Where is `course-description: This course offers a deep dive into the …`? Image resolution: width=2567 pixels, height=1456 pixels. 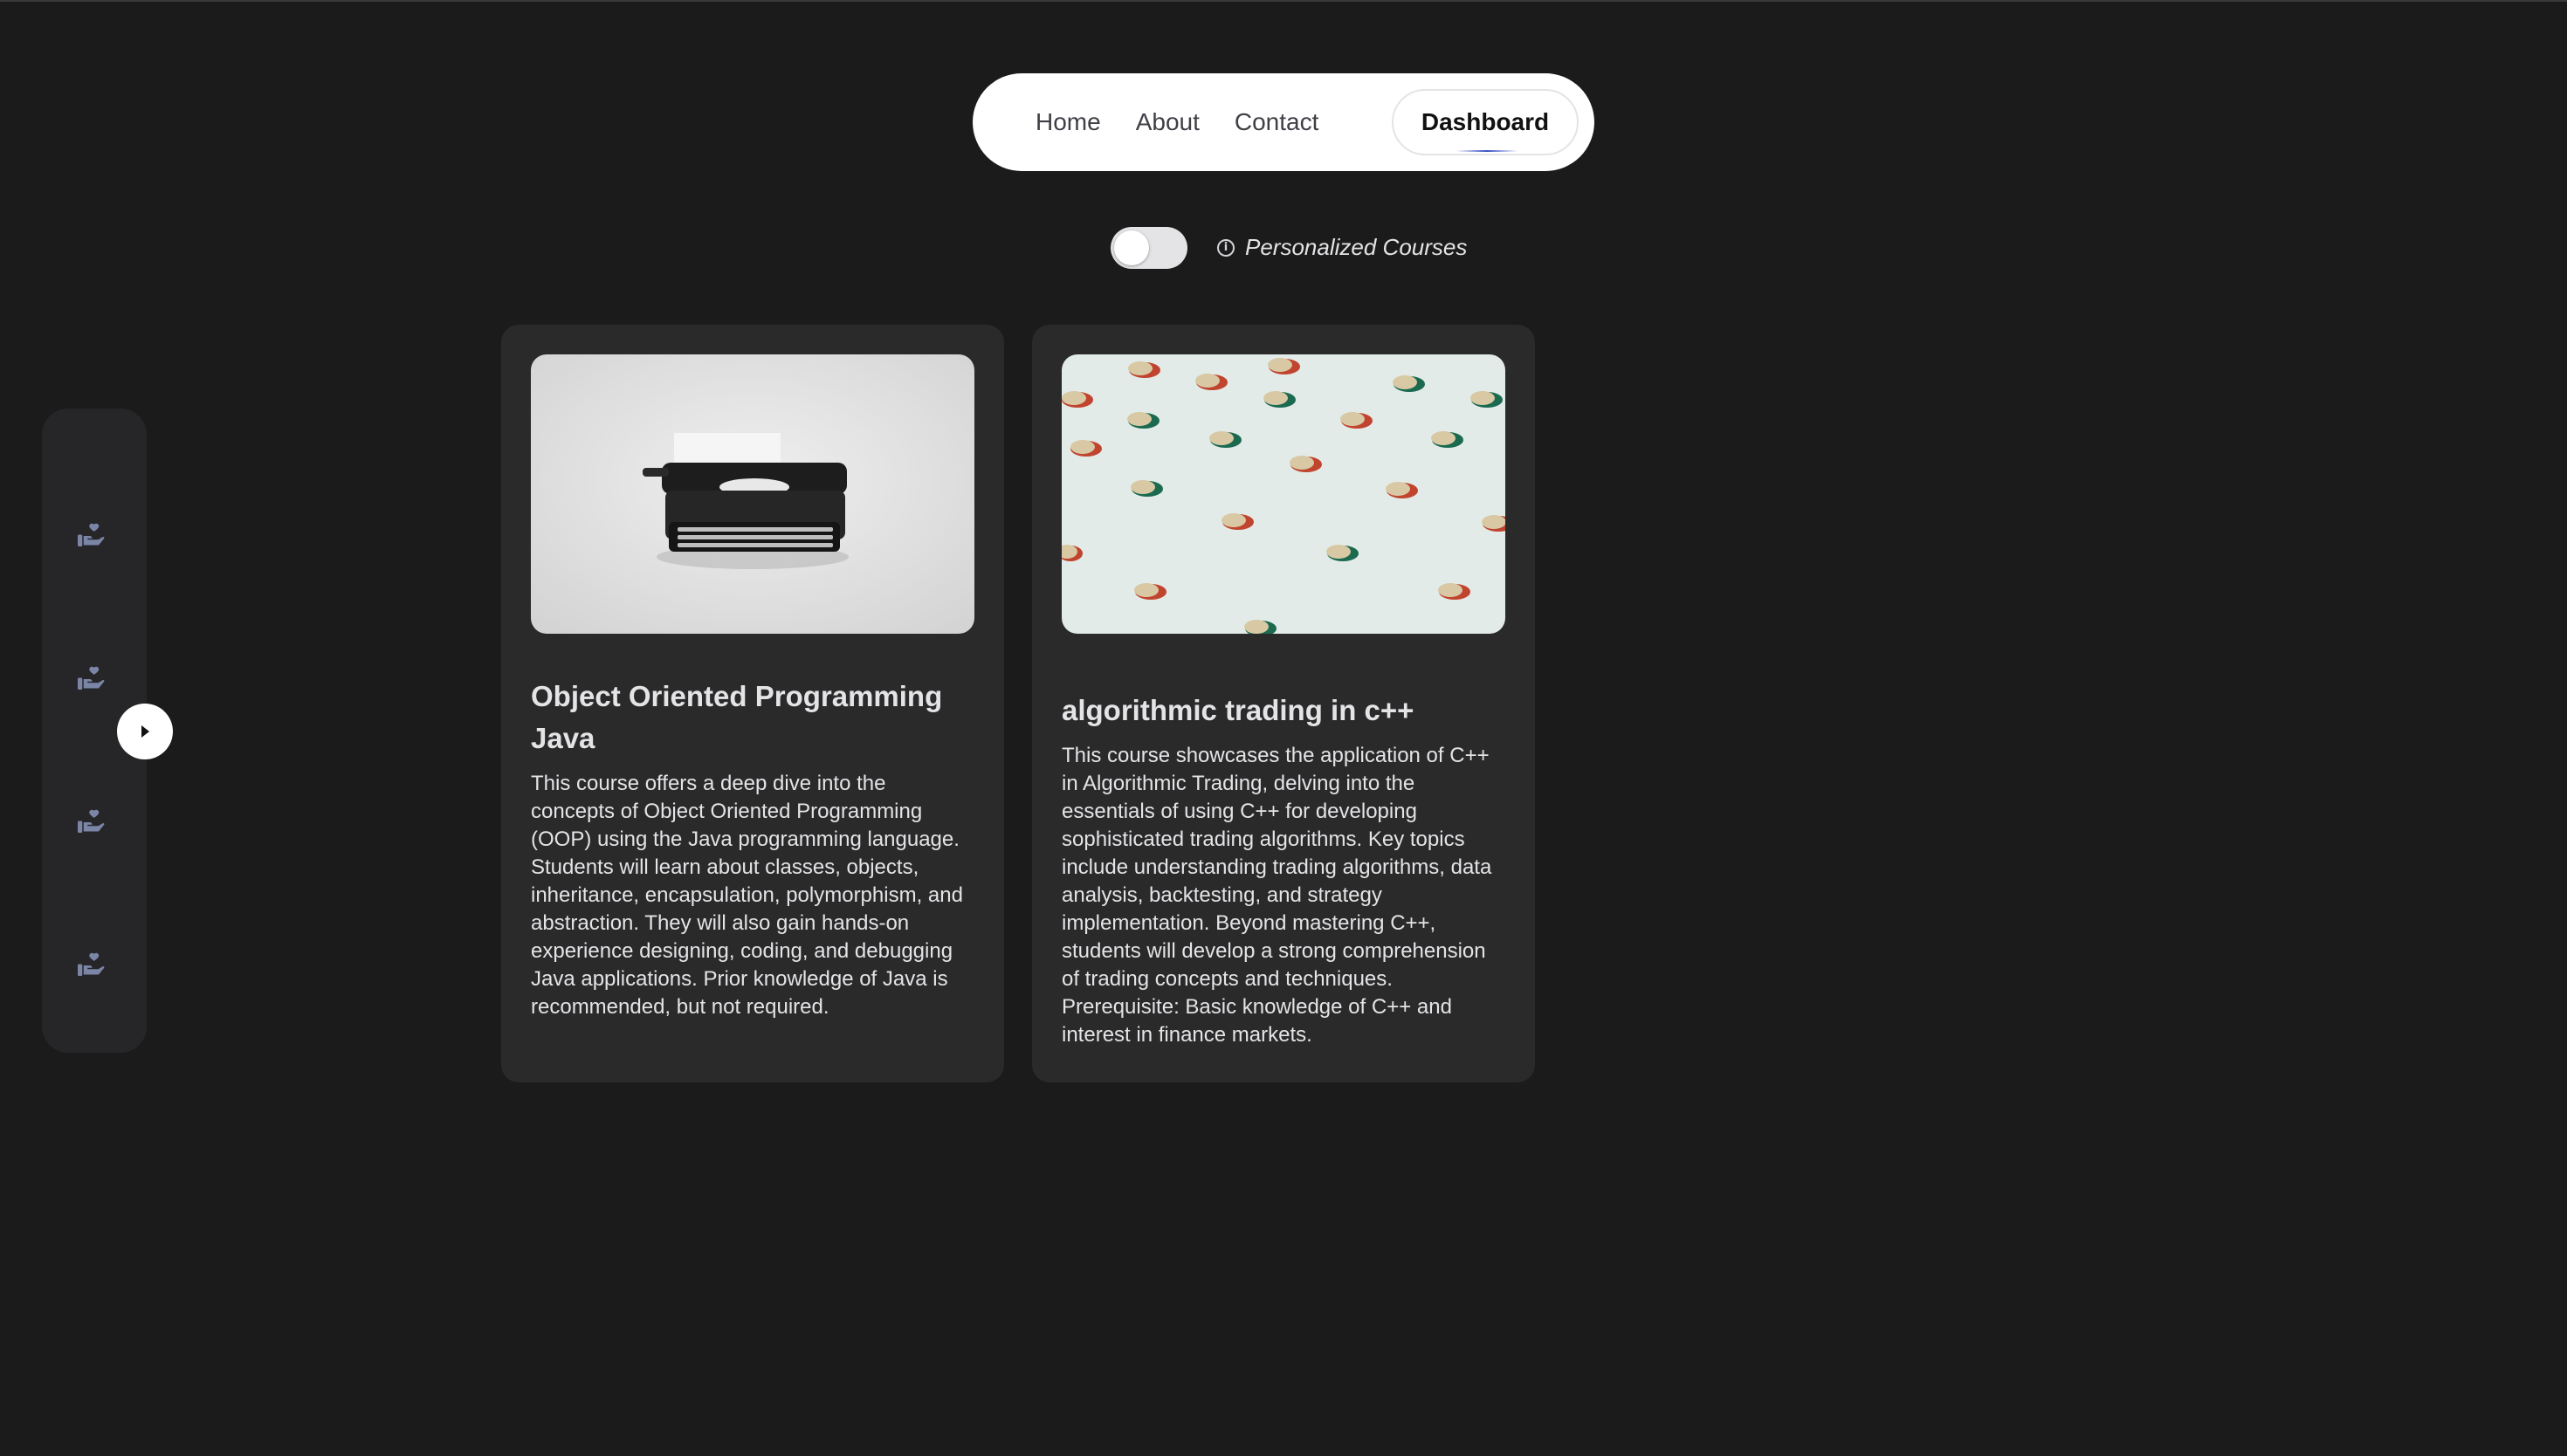 course-description: This course offers a deep dive into the … is located at coordinates (747, 895).